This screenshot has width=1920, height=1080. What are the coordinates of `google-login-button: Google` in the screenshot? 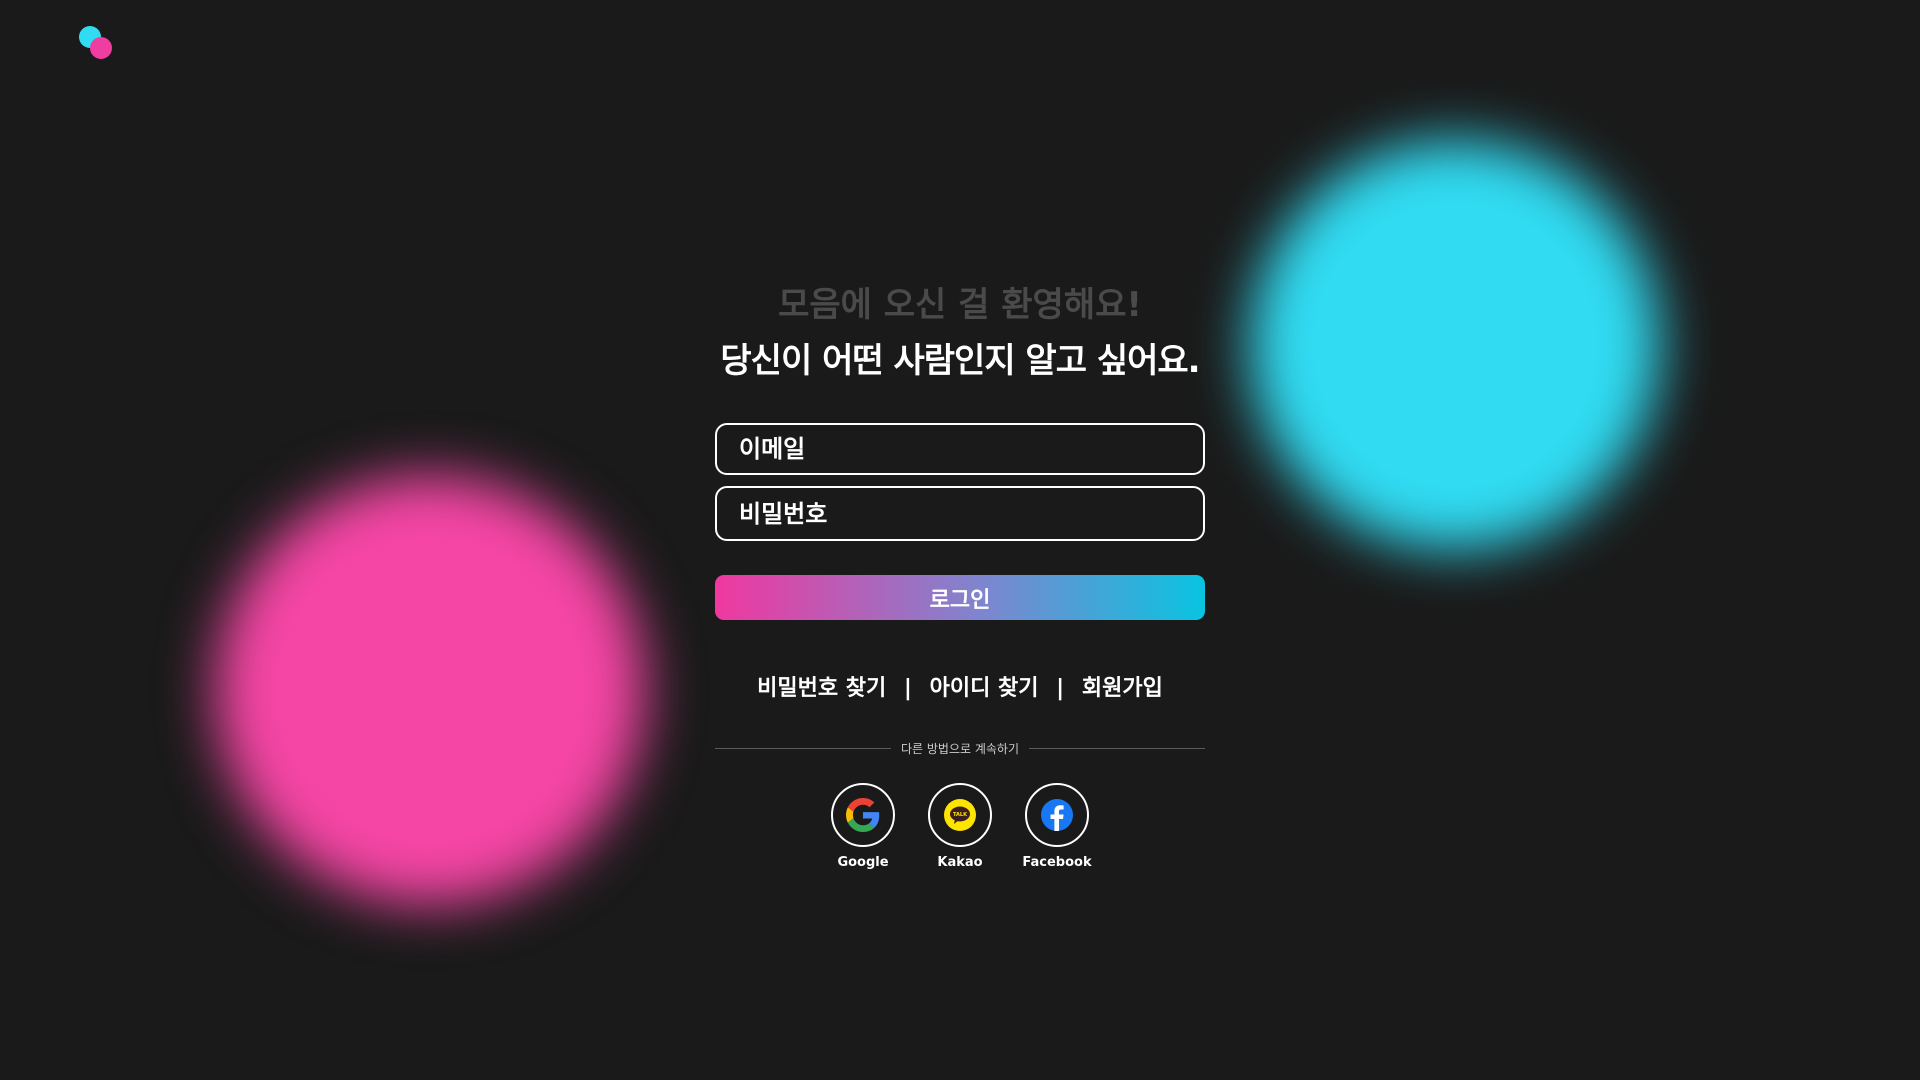 It's located at (863, 826).